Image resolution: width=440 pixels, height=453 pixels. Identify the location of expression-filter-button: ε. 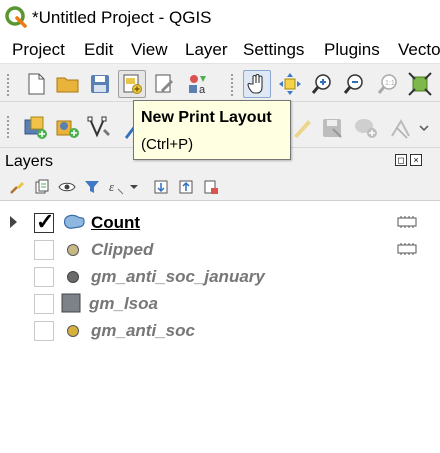
(117, 187).